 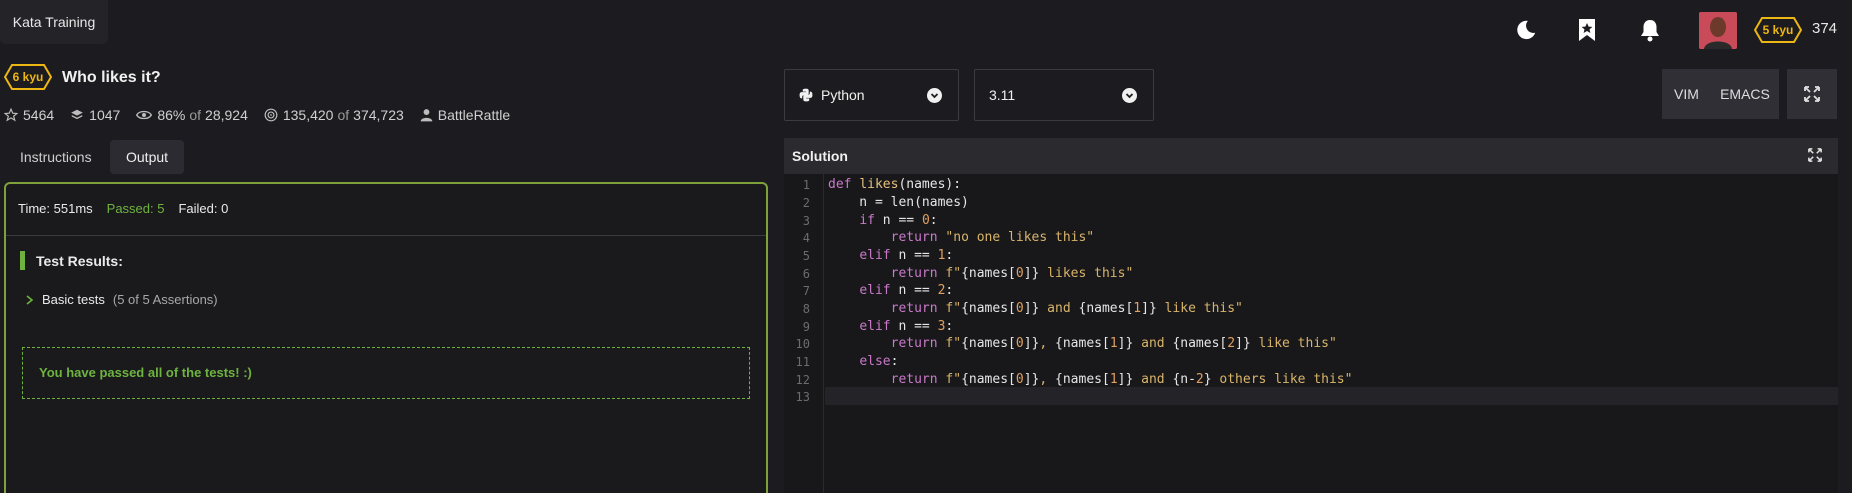 I want to click on code-line: elif n == 3:, so click(x=906, y=326).